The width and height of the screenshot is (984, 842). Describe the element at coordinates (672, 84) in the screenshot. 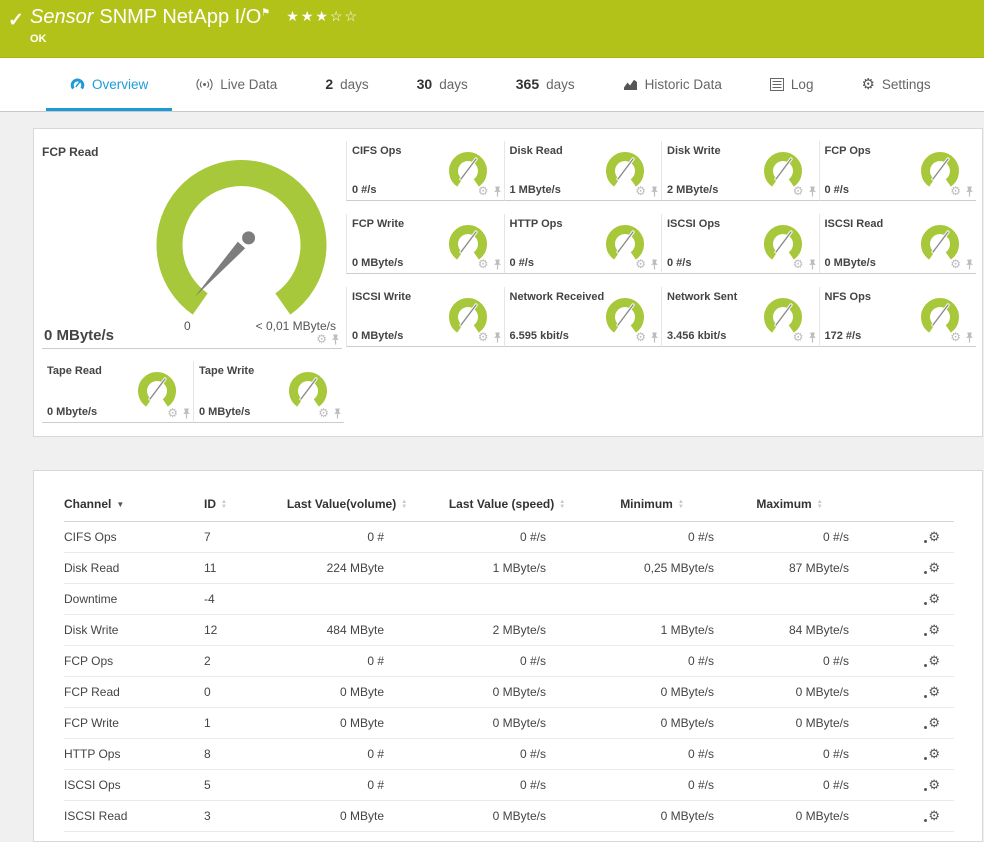

I see `tab-historic-data: Historic Data` at that location.